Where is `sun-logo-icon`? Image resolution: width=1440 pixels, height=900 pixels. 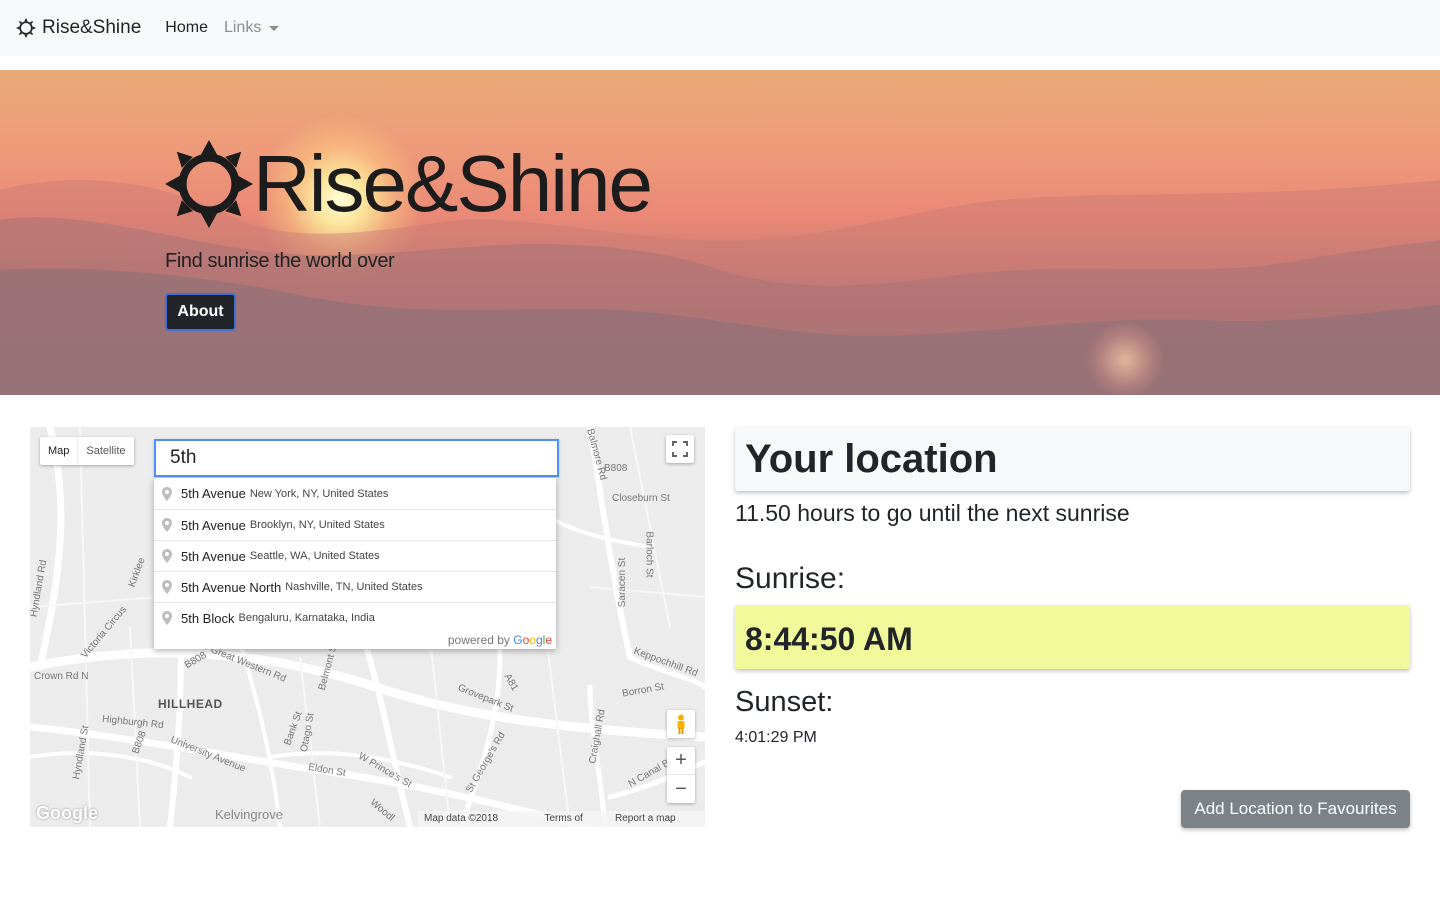
sun-logo-icon is located at coordinates (209, 184).